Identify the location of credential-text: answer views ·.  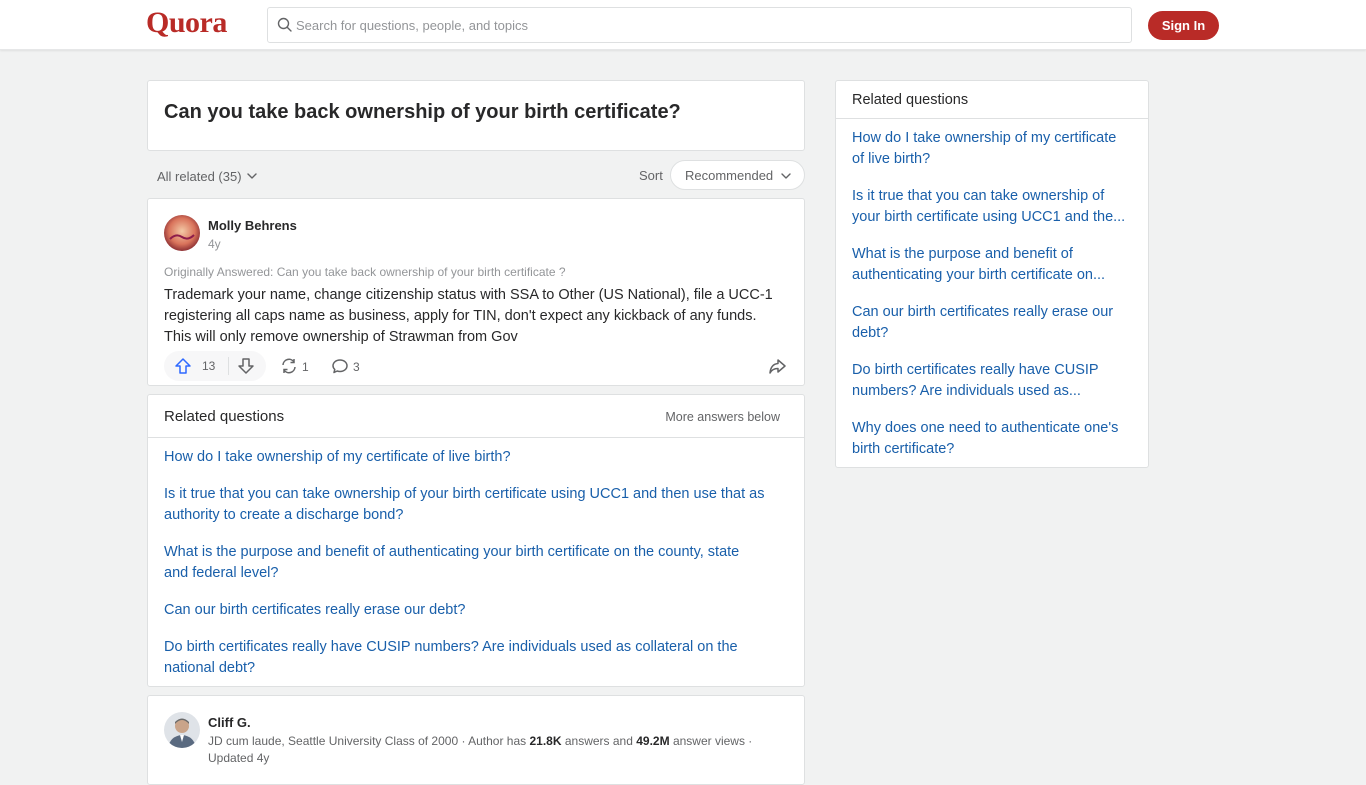
(711, 741).